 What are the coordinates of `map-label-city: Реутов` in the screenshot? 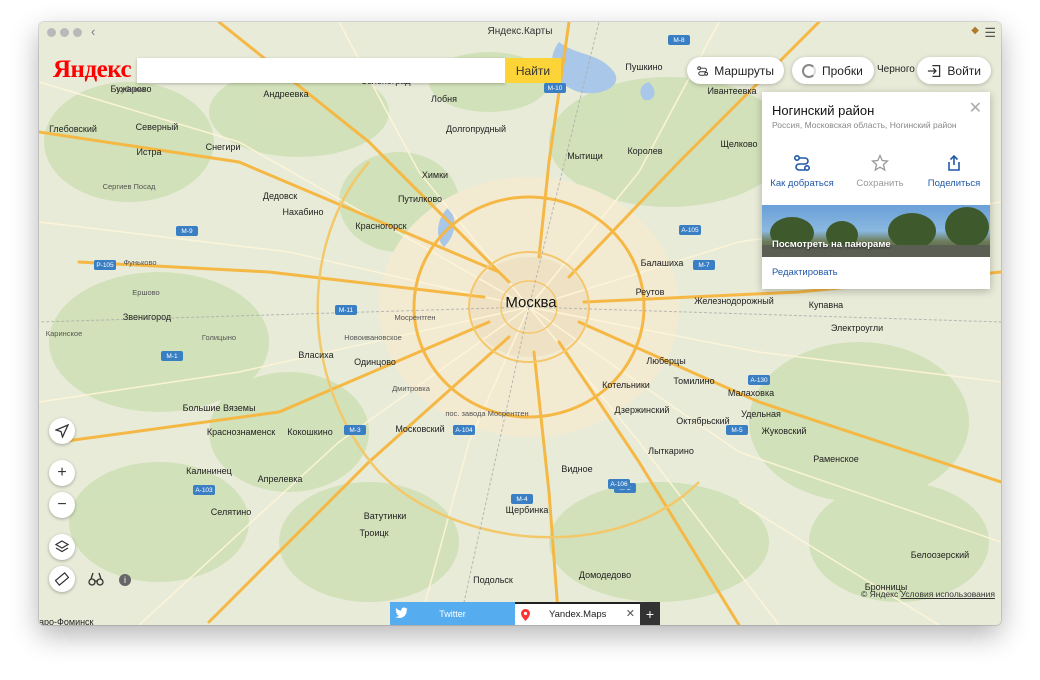 It's located at (650, 292).